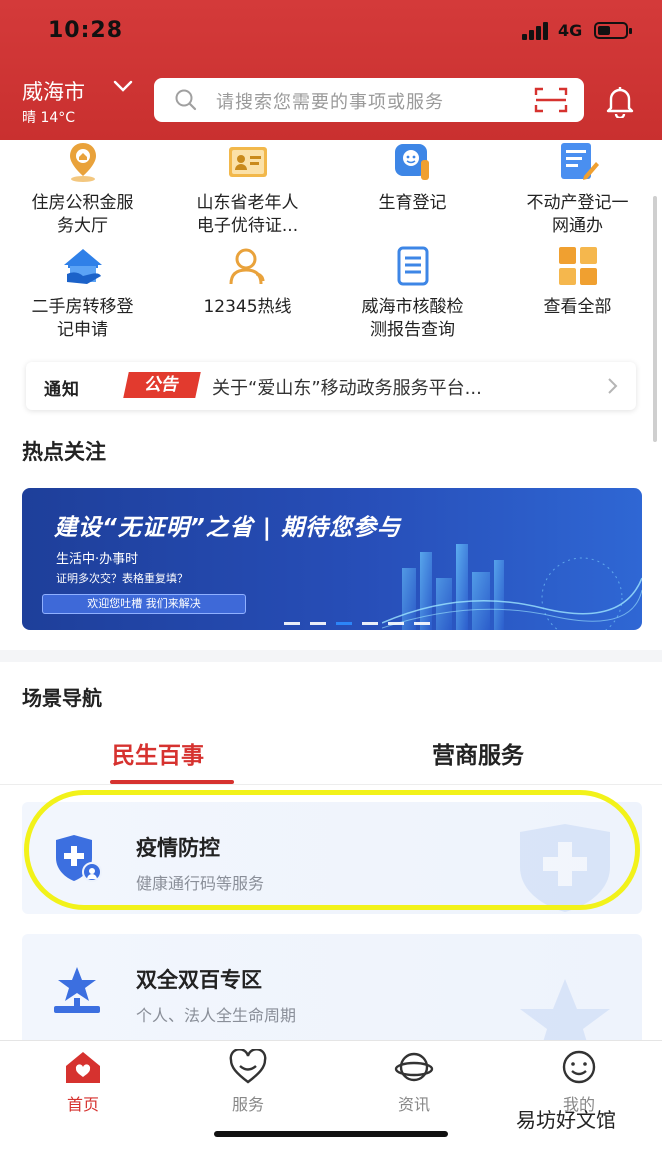 The width and height of the screenshot is (662, 1149). I want to click on service-real-estate: 不动产登记一 网通办, so click(577, 189).